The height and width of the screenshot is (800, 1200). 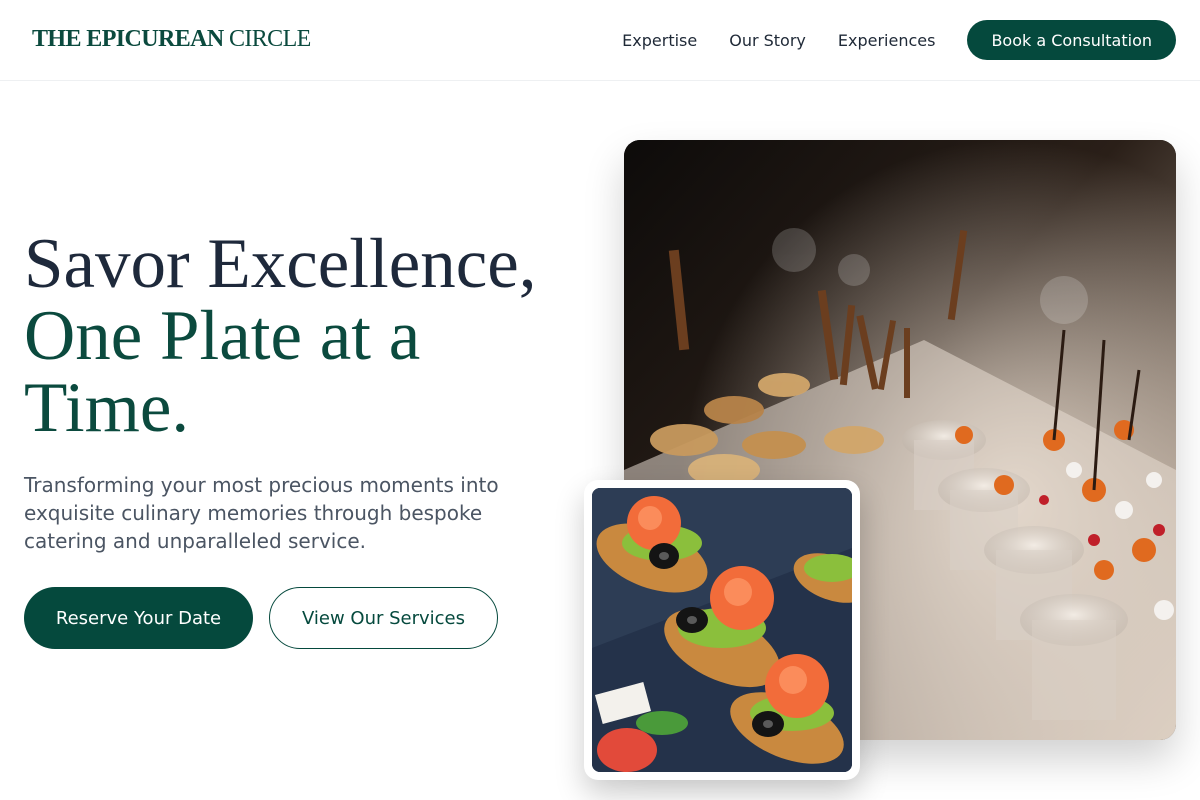 I want to click on hero-secondary-image-card, so click(x=722, y=630).